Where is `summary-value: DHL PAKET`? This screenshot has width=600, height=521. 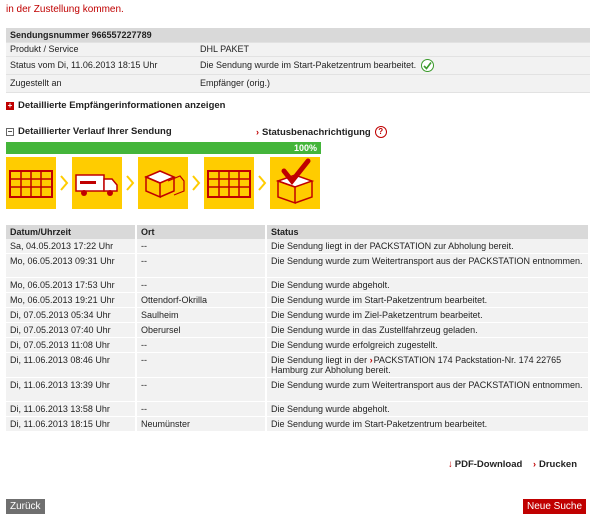
summary-value: DHL PAKET is located at coordinates (393, 49).